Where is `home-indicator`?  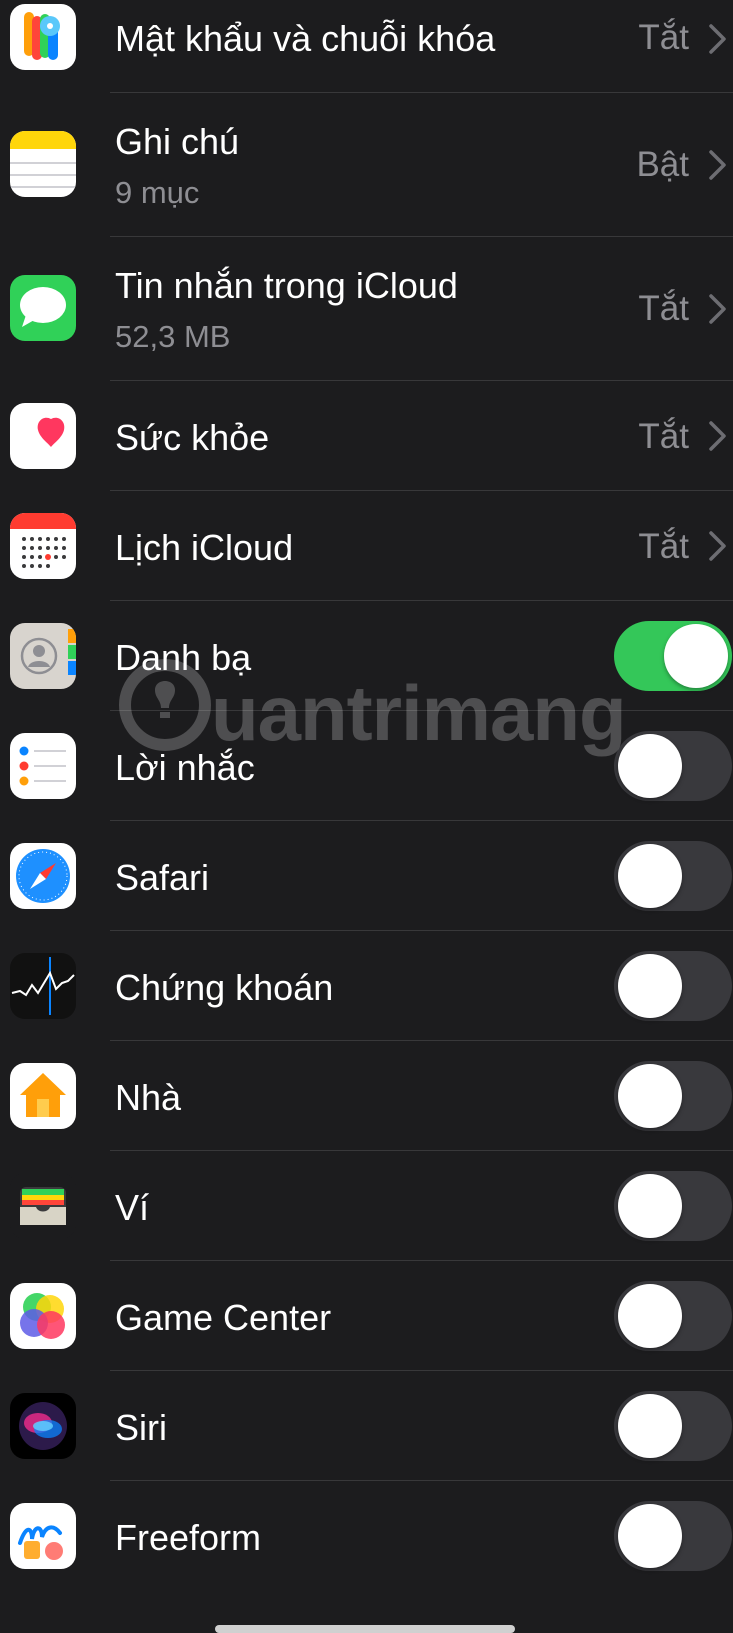 home-indicator is located at coordinates (365, 1629).